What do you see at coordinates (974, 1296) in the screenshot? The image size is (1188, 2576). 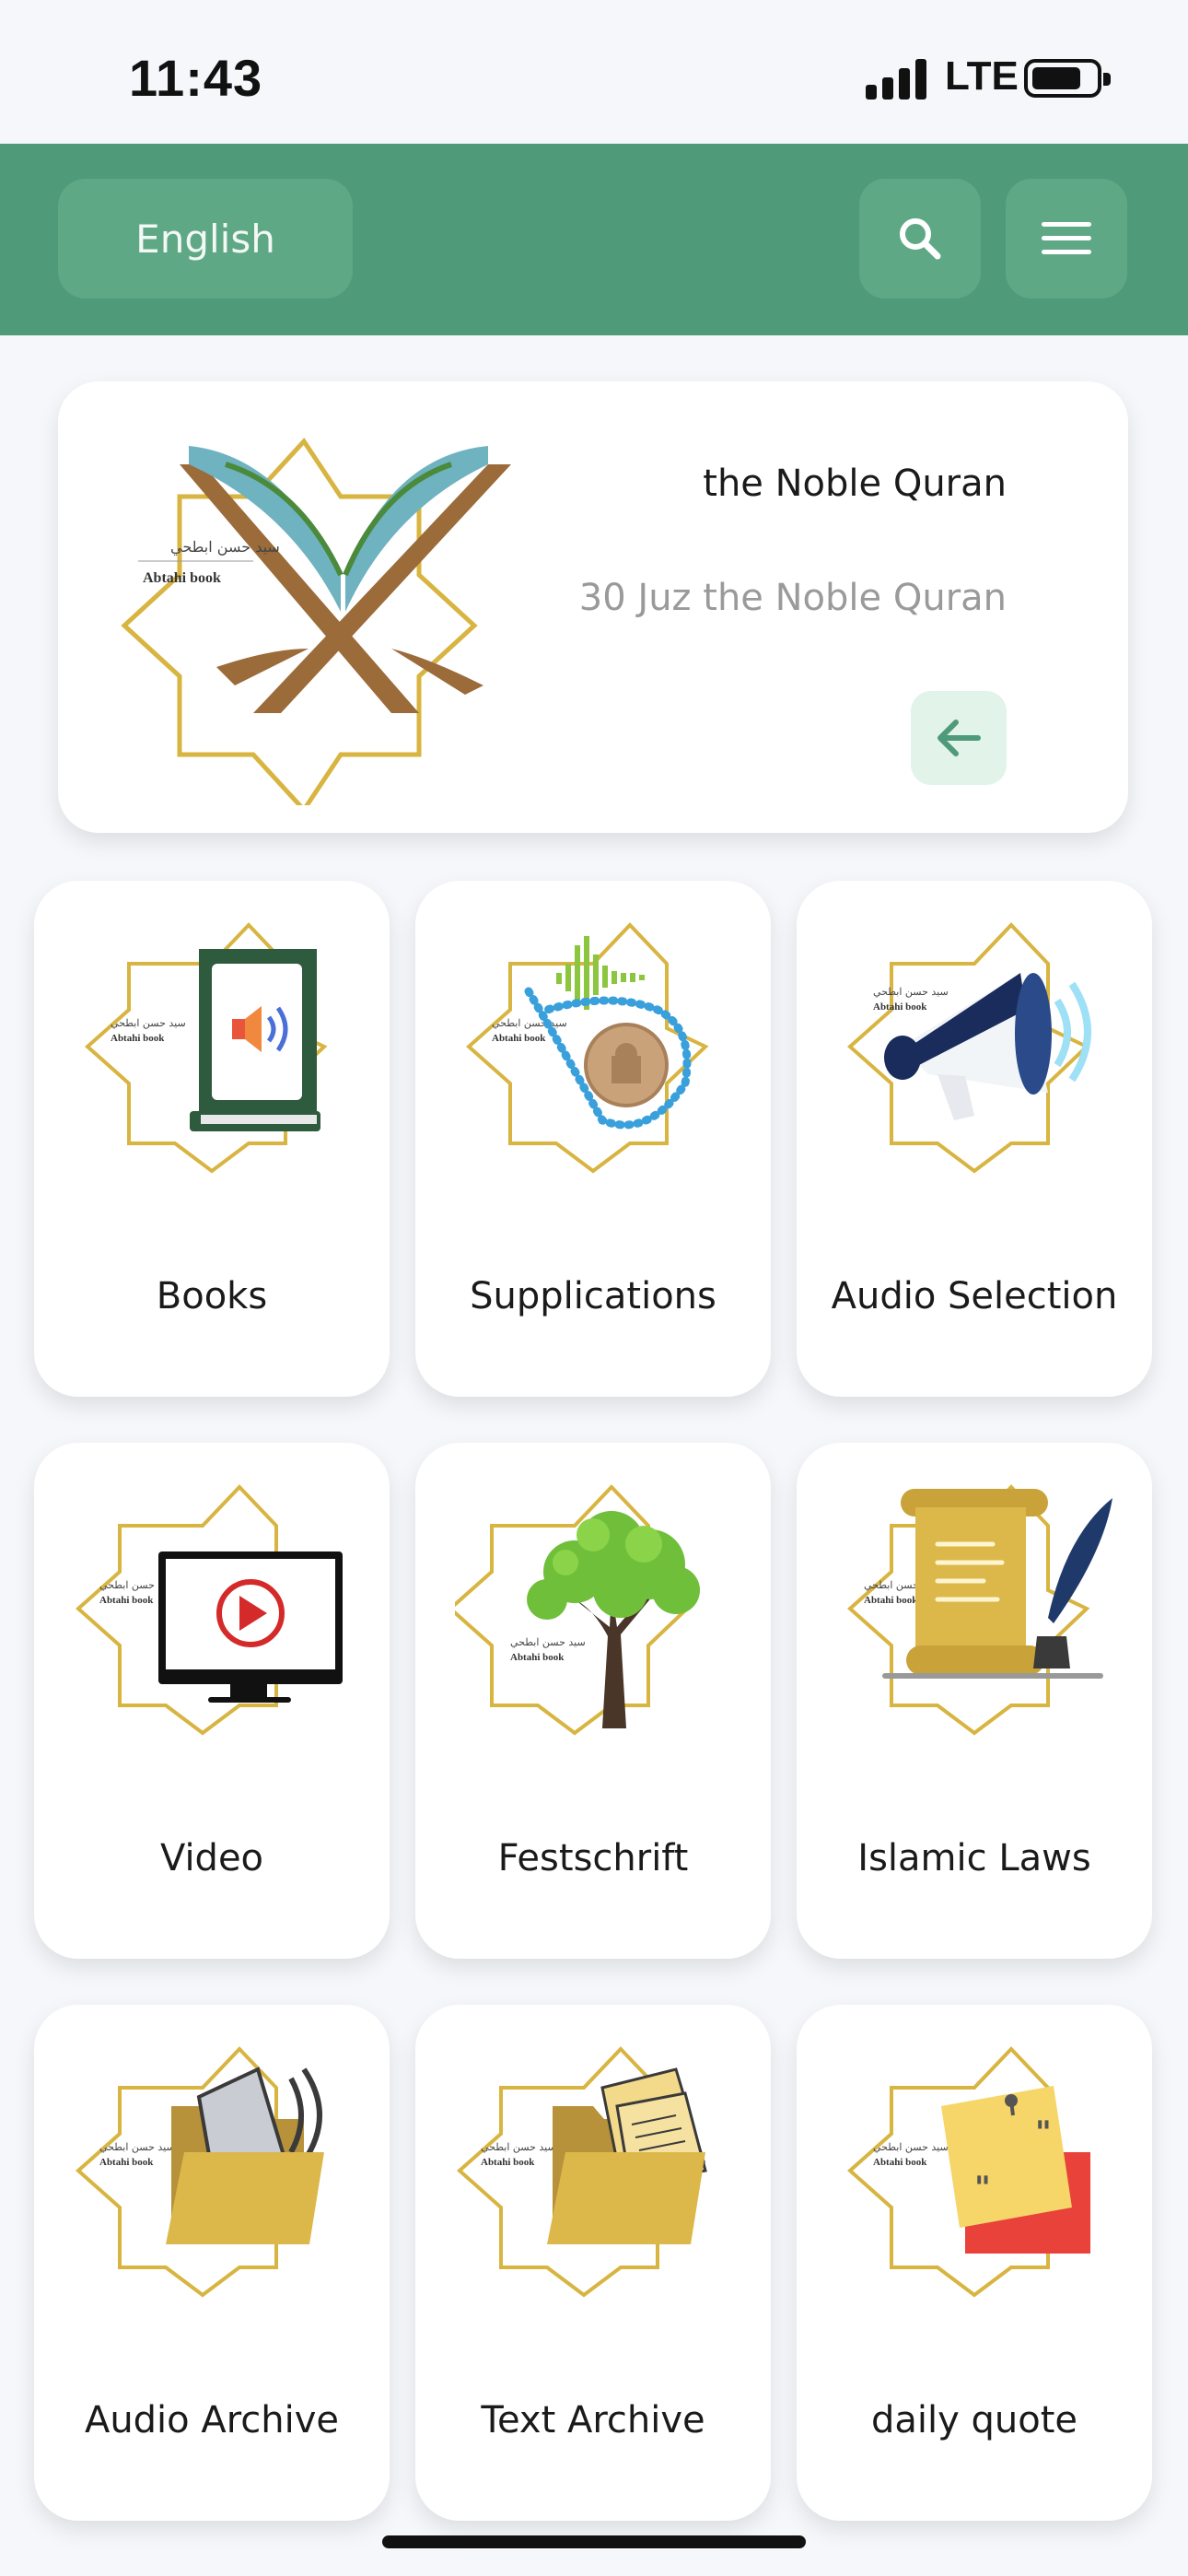 I see `tile-label: Audio Selection` at bounding box center [974, 1296].